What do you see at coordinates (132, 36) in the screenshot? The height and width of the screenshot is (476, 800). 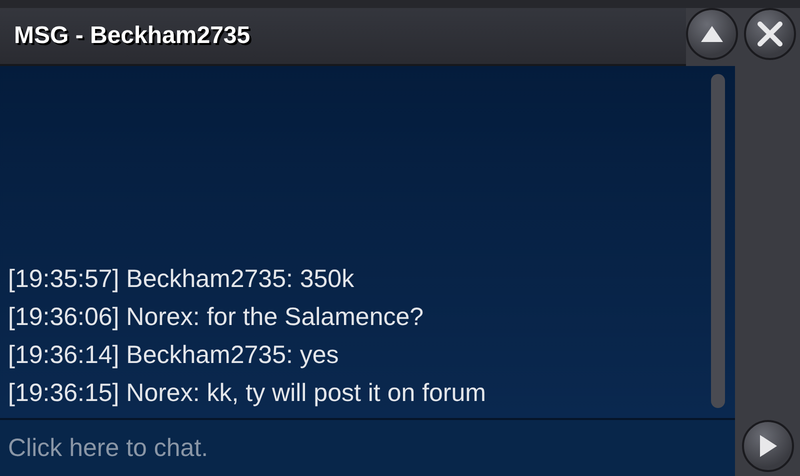 I see `window-title: MSG - Beckham2735` at bounding box center [132, 36].